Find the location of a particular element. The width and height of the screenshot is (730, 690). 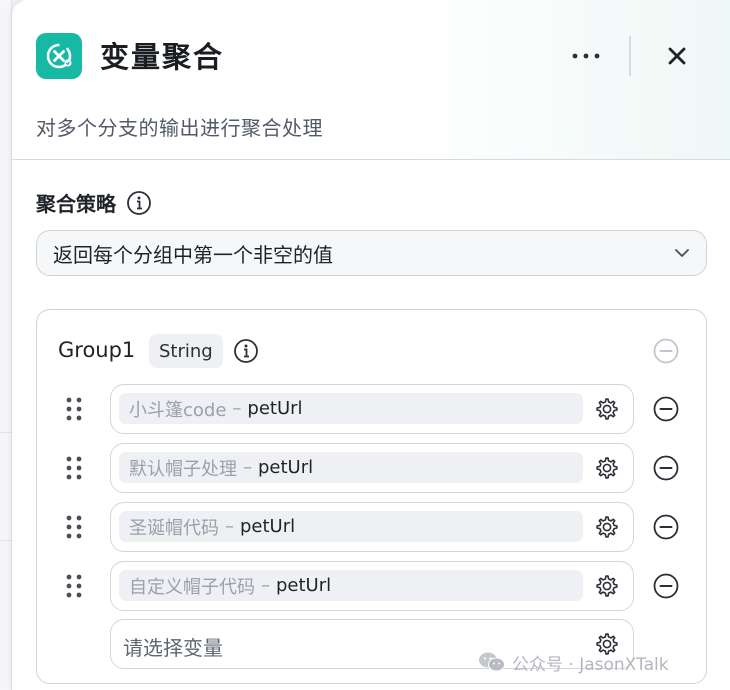

watermark: 公众号 · JasonXTalk is located at coordinates (573, 662).